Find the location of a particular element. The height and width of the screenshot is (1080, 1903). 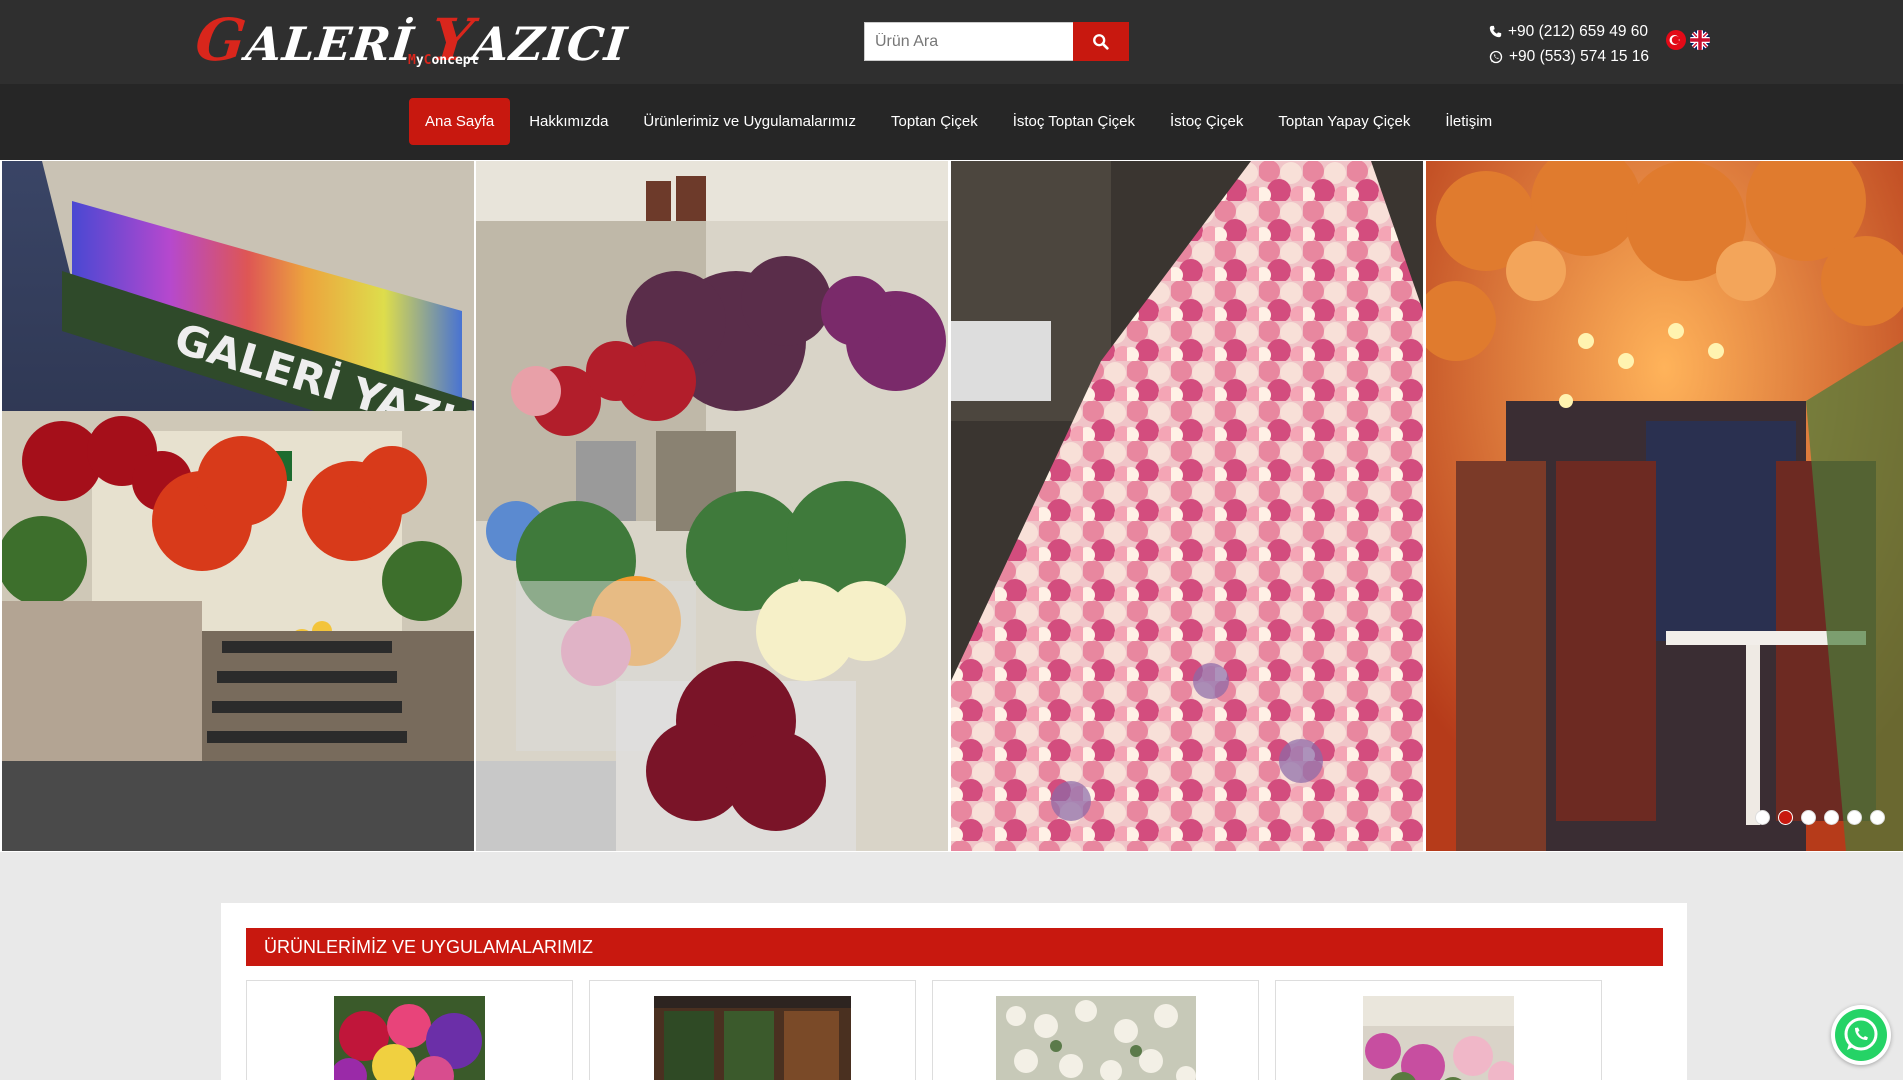

whatsapp-number: +90 (553) 574 15 16 is located at coordinates (1579, 56).